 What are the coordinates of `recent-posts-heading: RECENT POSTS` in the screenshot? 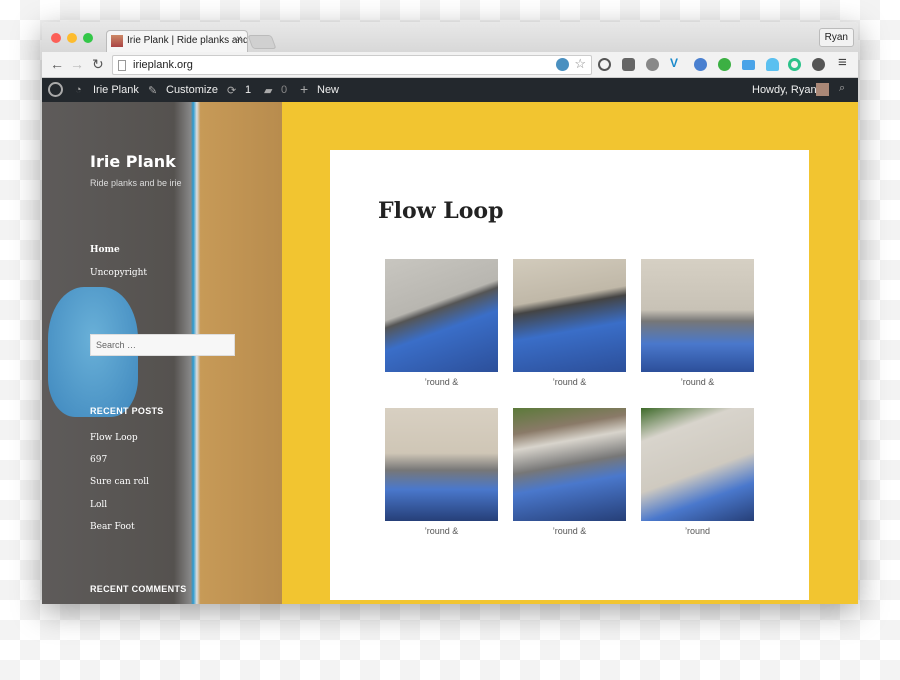 It's located at (127, 411).